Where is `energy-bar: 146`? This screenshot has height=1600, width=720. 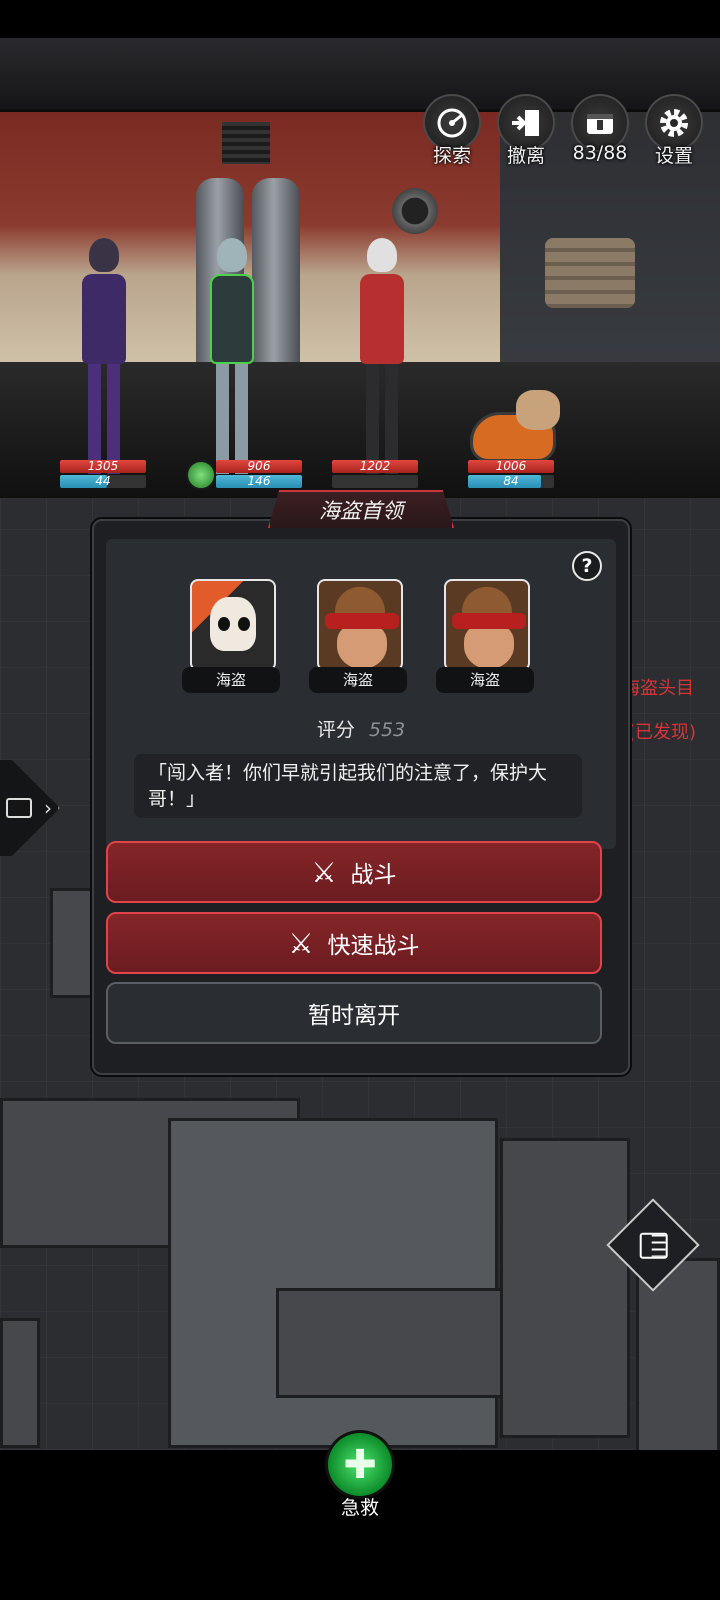
energy-bar: 146 is located at coordinates (259, 481).